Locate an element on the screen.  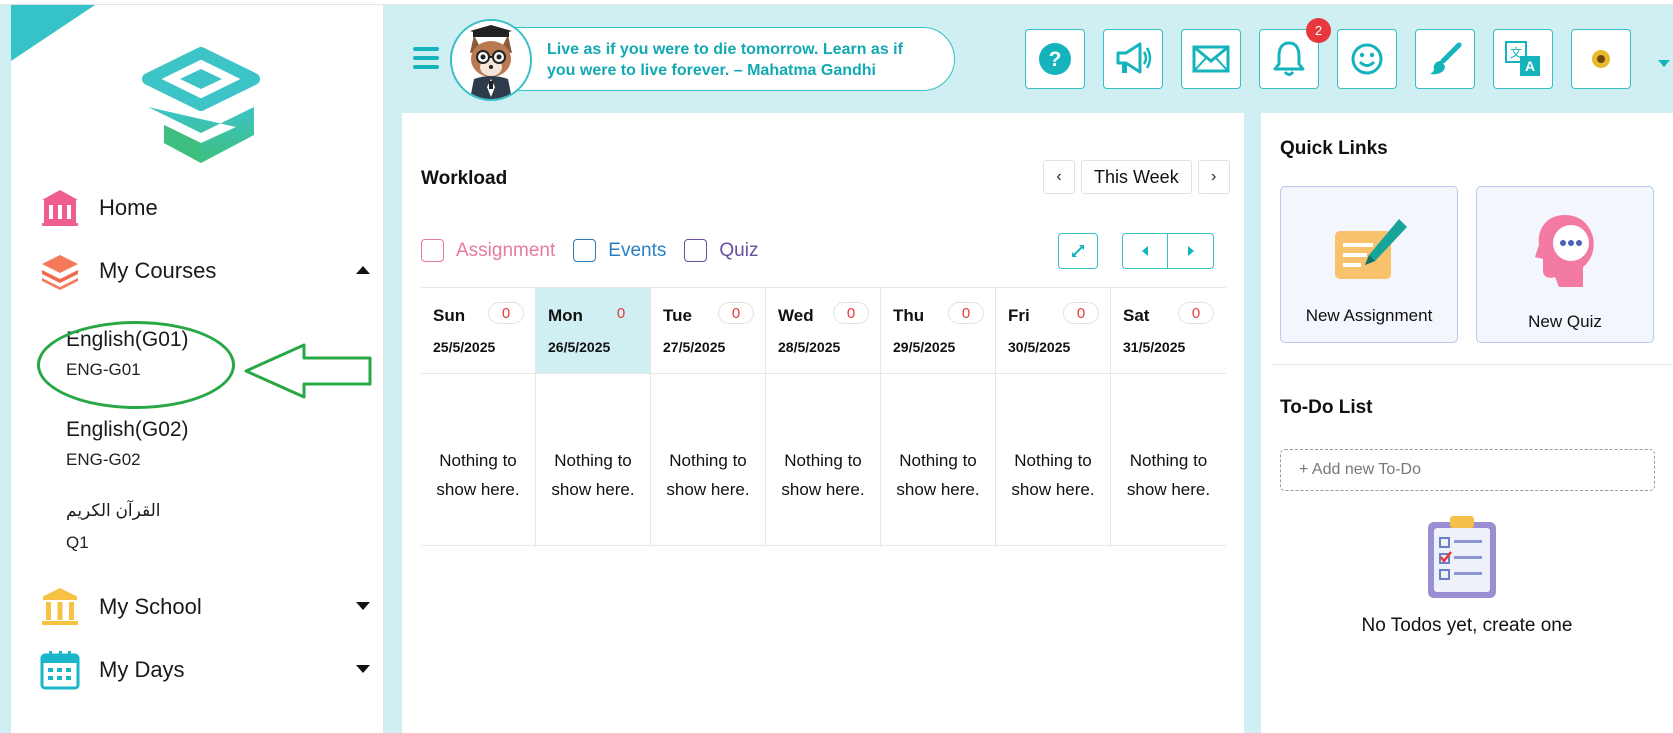
announcements-button is located at coordinates (1133, 59).